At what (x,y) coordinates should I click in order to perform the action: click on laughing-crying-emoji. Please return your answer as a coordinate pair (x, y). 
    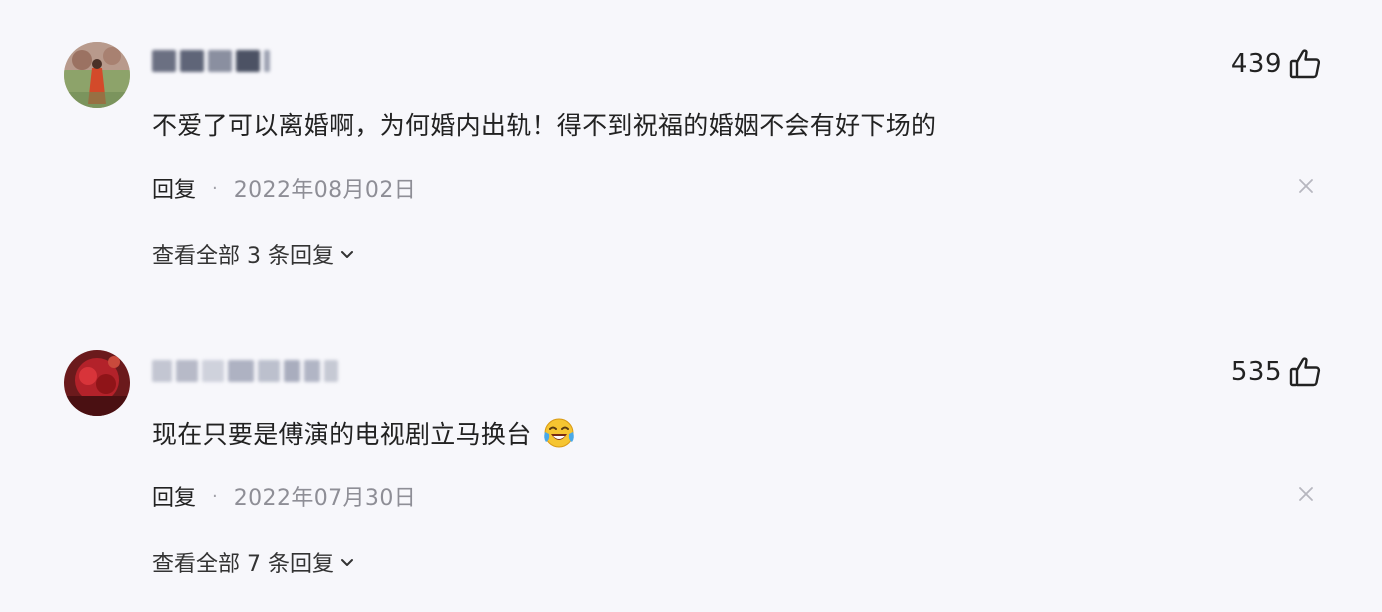
    Looking at the image, I should click on (558, 433).